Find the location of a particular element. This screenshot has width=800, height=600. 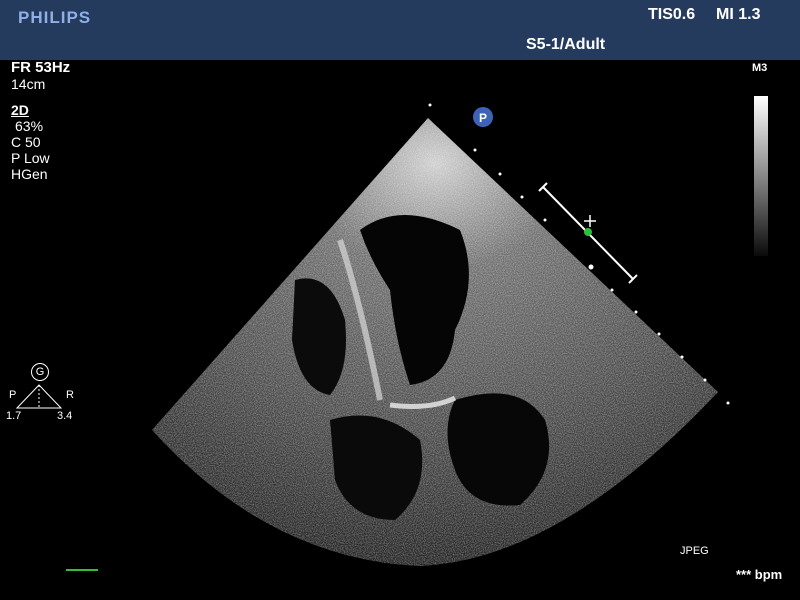

focus-indicator-icon: G is located at coordinates (40, 372).